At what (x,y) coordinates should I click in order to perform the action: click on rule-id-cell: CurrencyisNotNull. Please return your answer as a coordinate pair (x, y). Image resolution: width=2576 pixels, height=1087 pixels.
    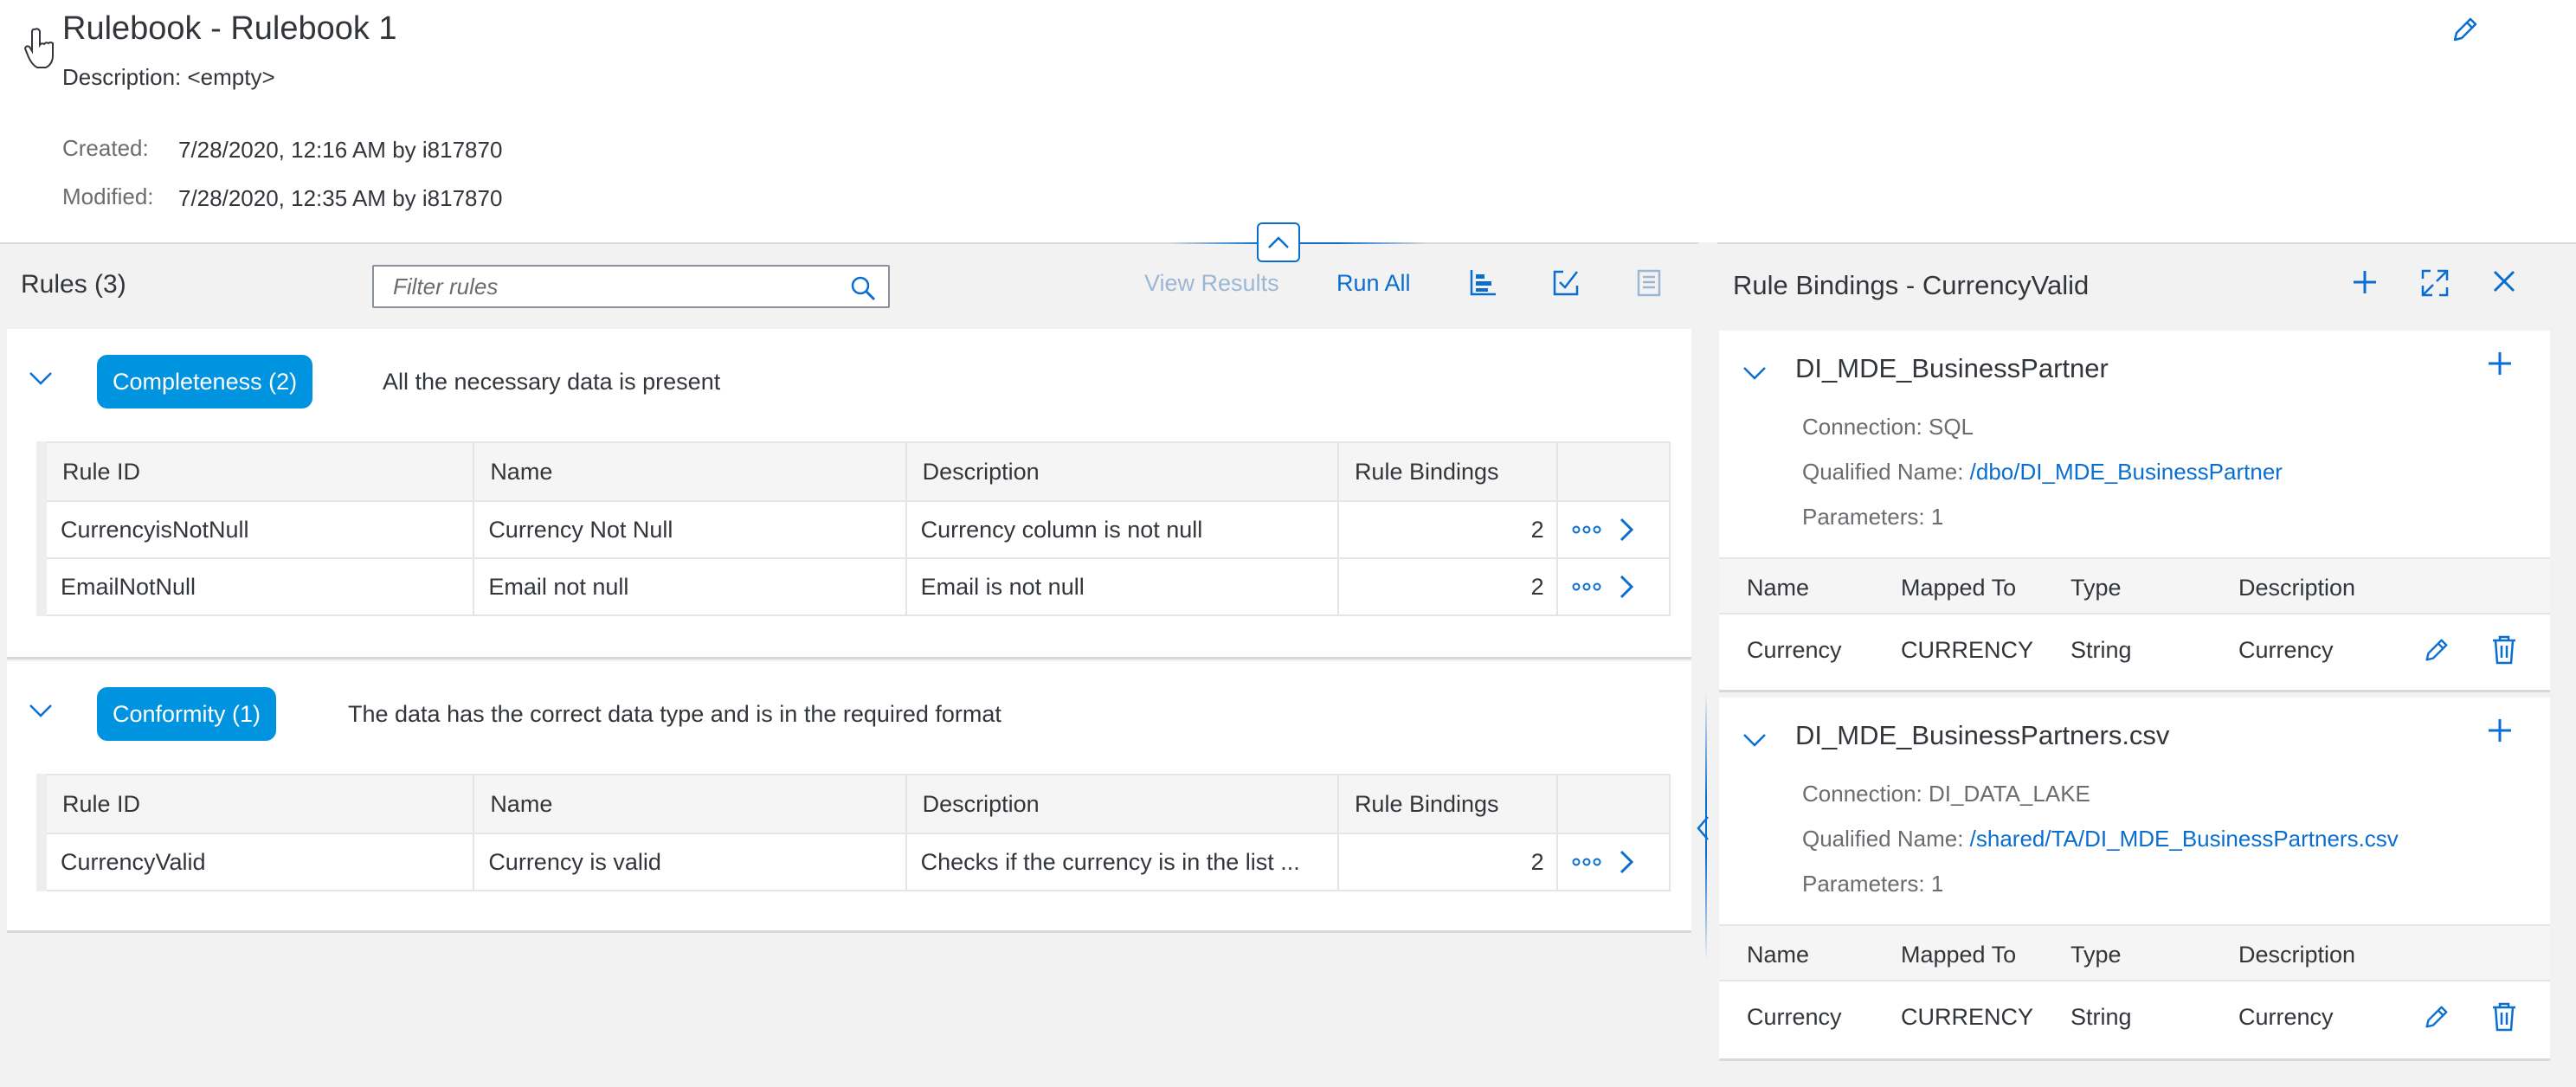
    Looking at the image, I should click on (257, 529).